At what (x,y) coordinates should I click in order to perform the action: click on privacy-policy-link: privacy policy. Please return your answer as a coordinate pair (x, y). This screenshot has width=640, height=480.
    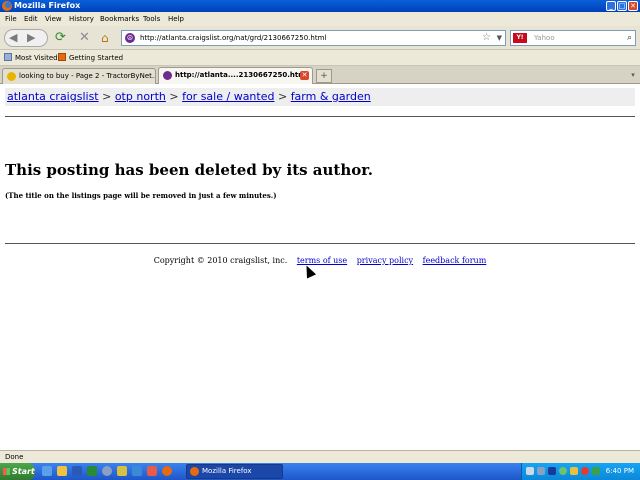
    Looking at the image, I should click on (385, 260).